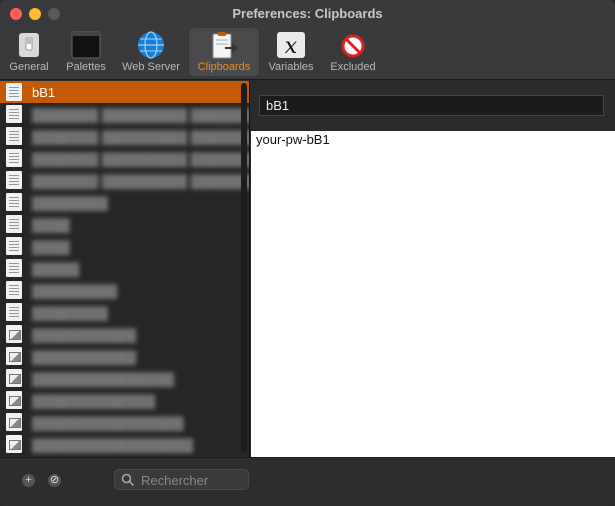 This screenshot has height=506, width=615. I want to click on list-item-label: ▓▓▓▓▓▓▓▓▓▓▓▓▓▓▓, so click(103, 378).